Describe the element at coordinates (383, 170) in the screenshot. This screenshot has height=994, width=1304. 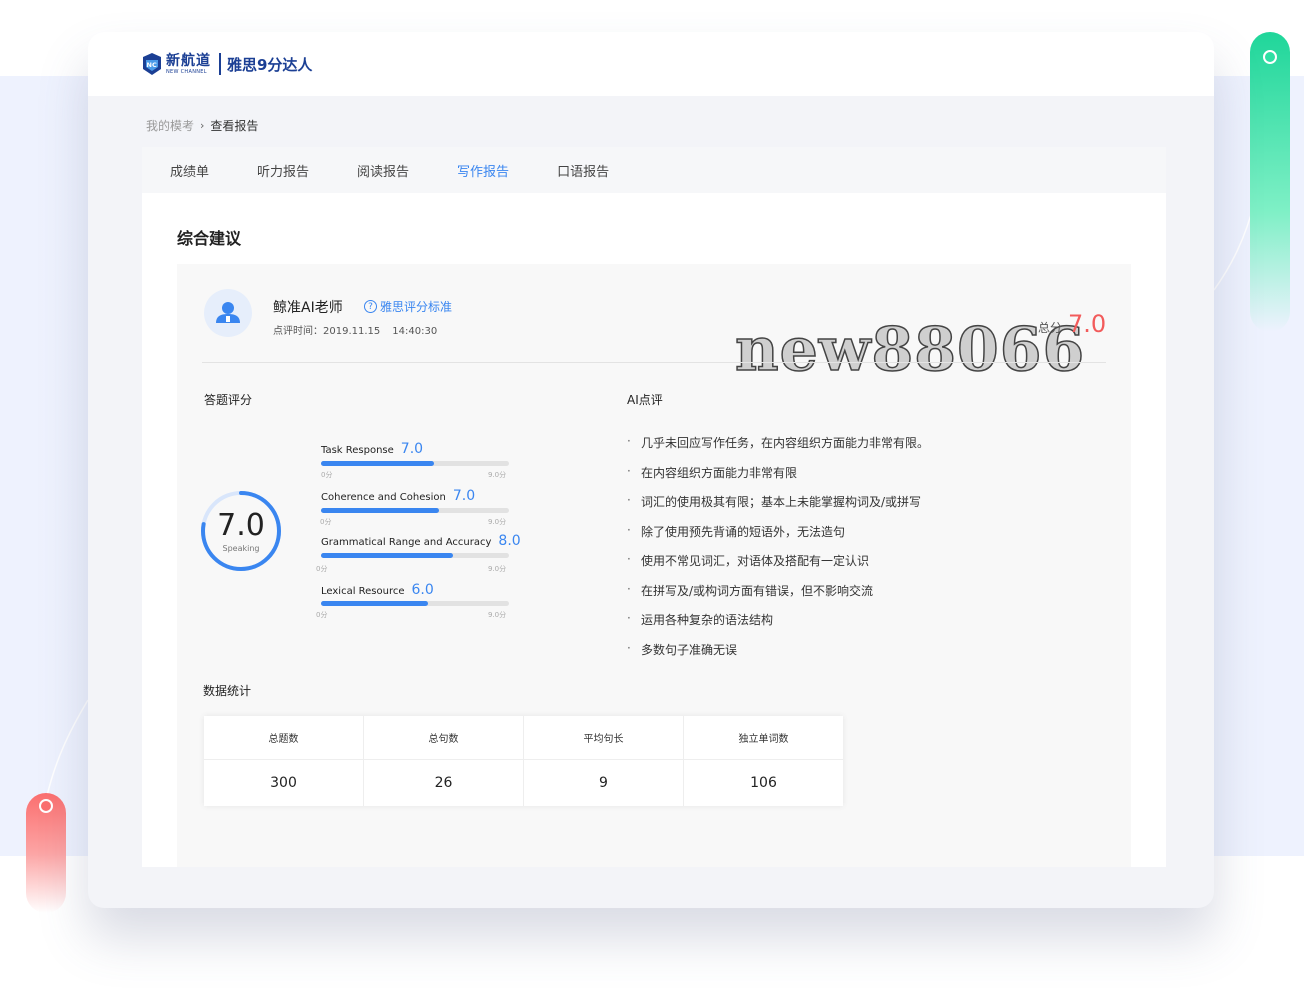
I see `tab-reading: 阅读报告` at that location.